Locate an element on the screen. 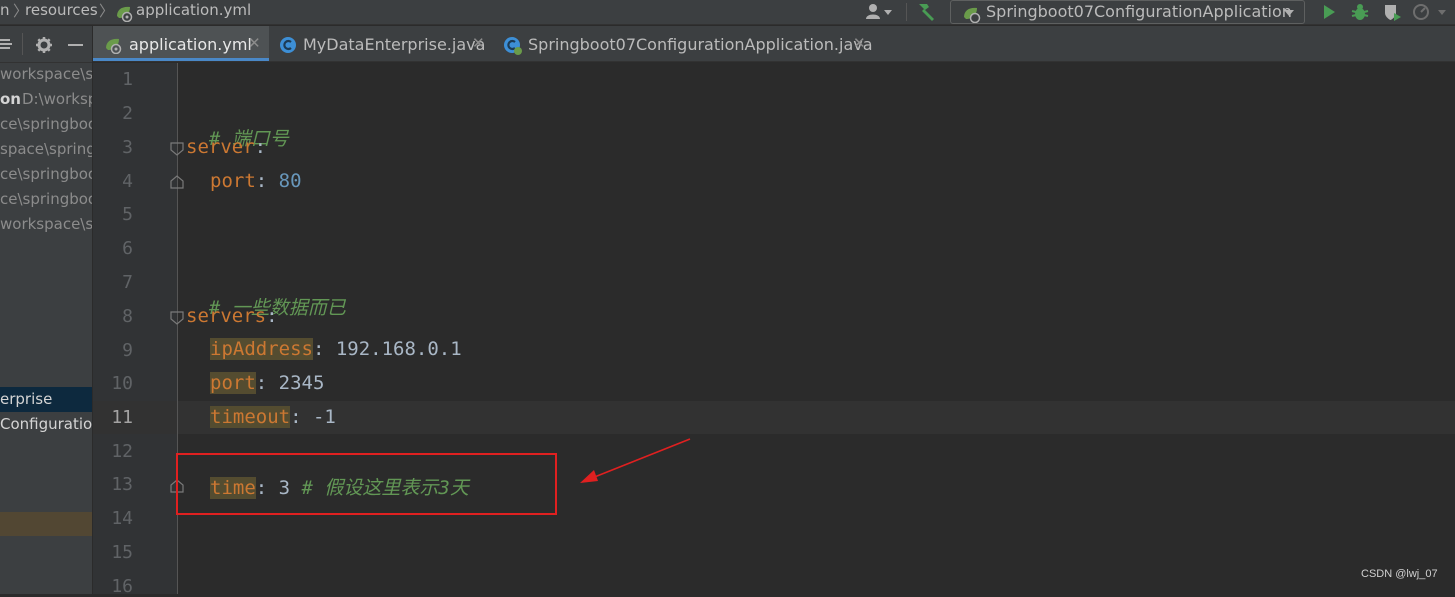 The width and height of the screenshot is (1455, 597). line-number: 2 is located at coordinates (127, 113).